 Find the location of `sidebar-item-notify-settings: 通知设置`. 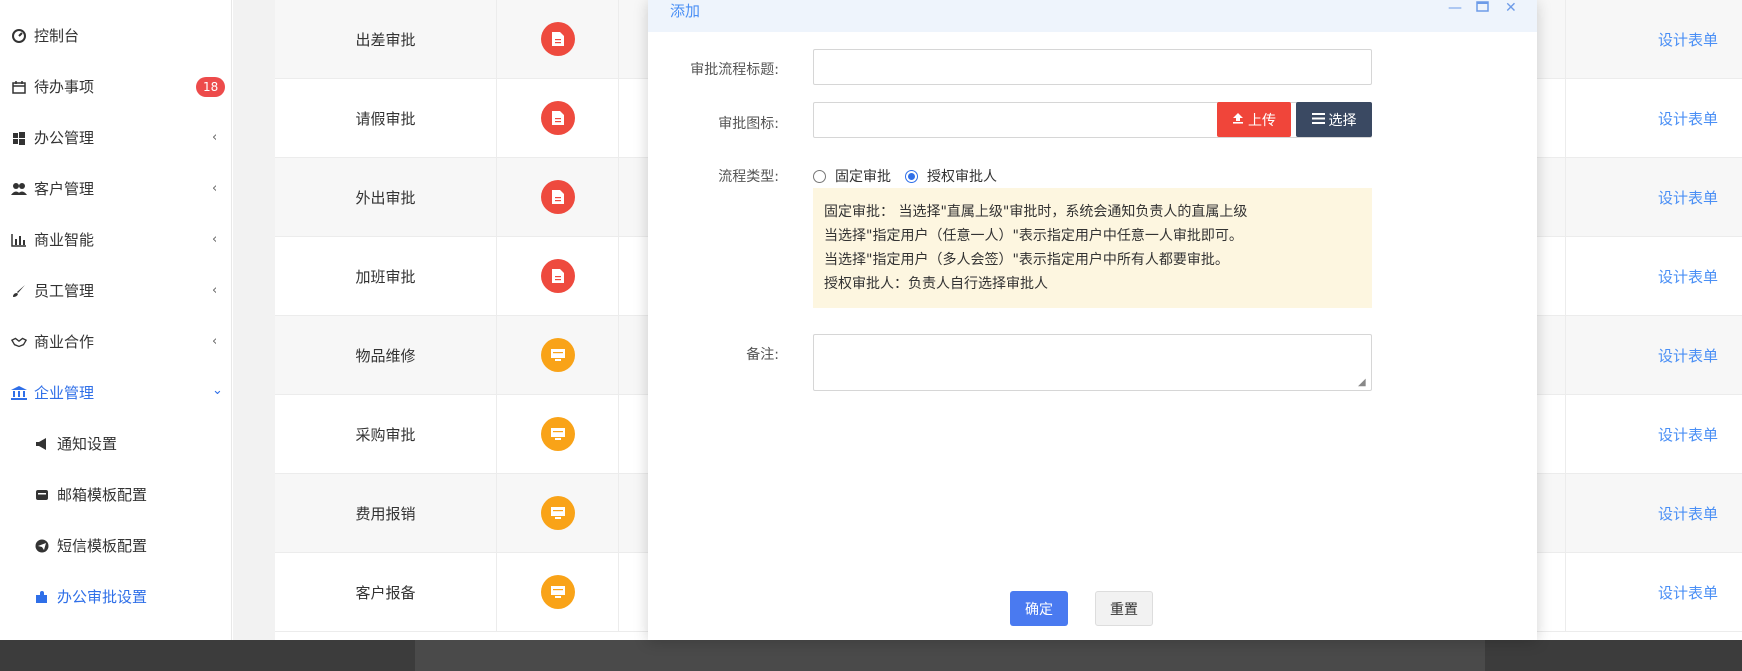

sidebar-item-notify-settings: 通知设置 is located at coordinates (116, 443).